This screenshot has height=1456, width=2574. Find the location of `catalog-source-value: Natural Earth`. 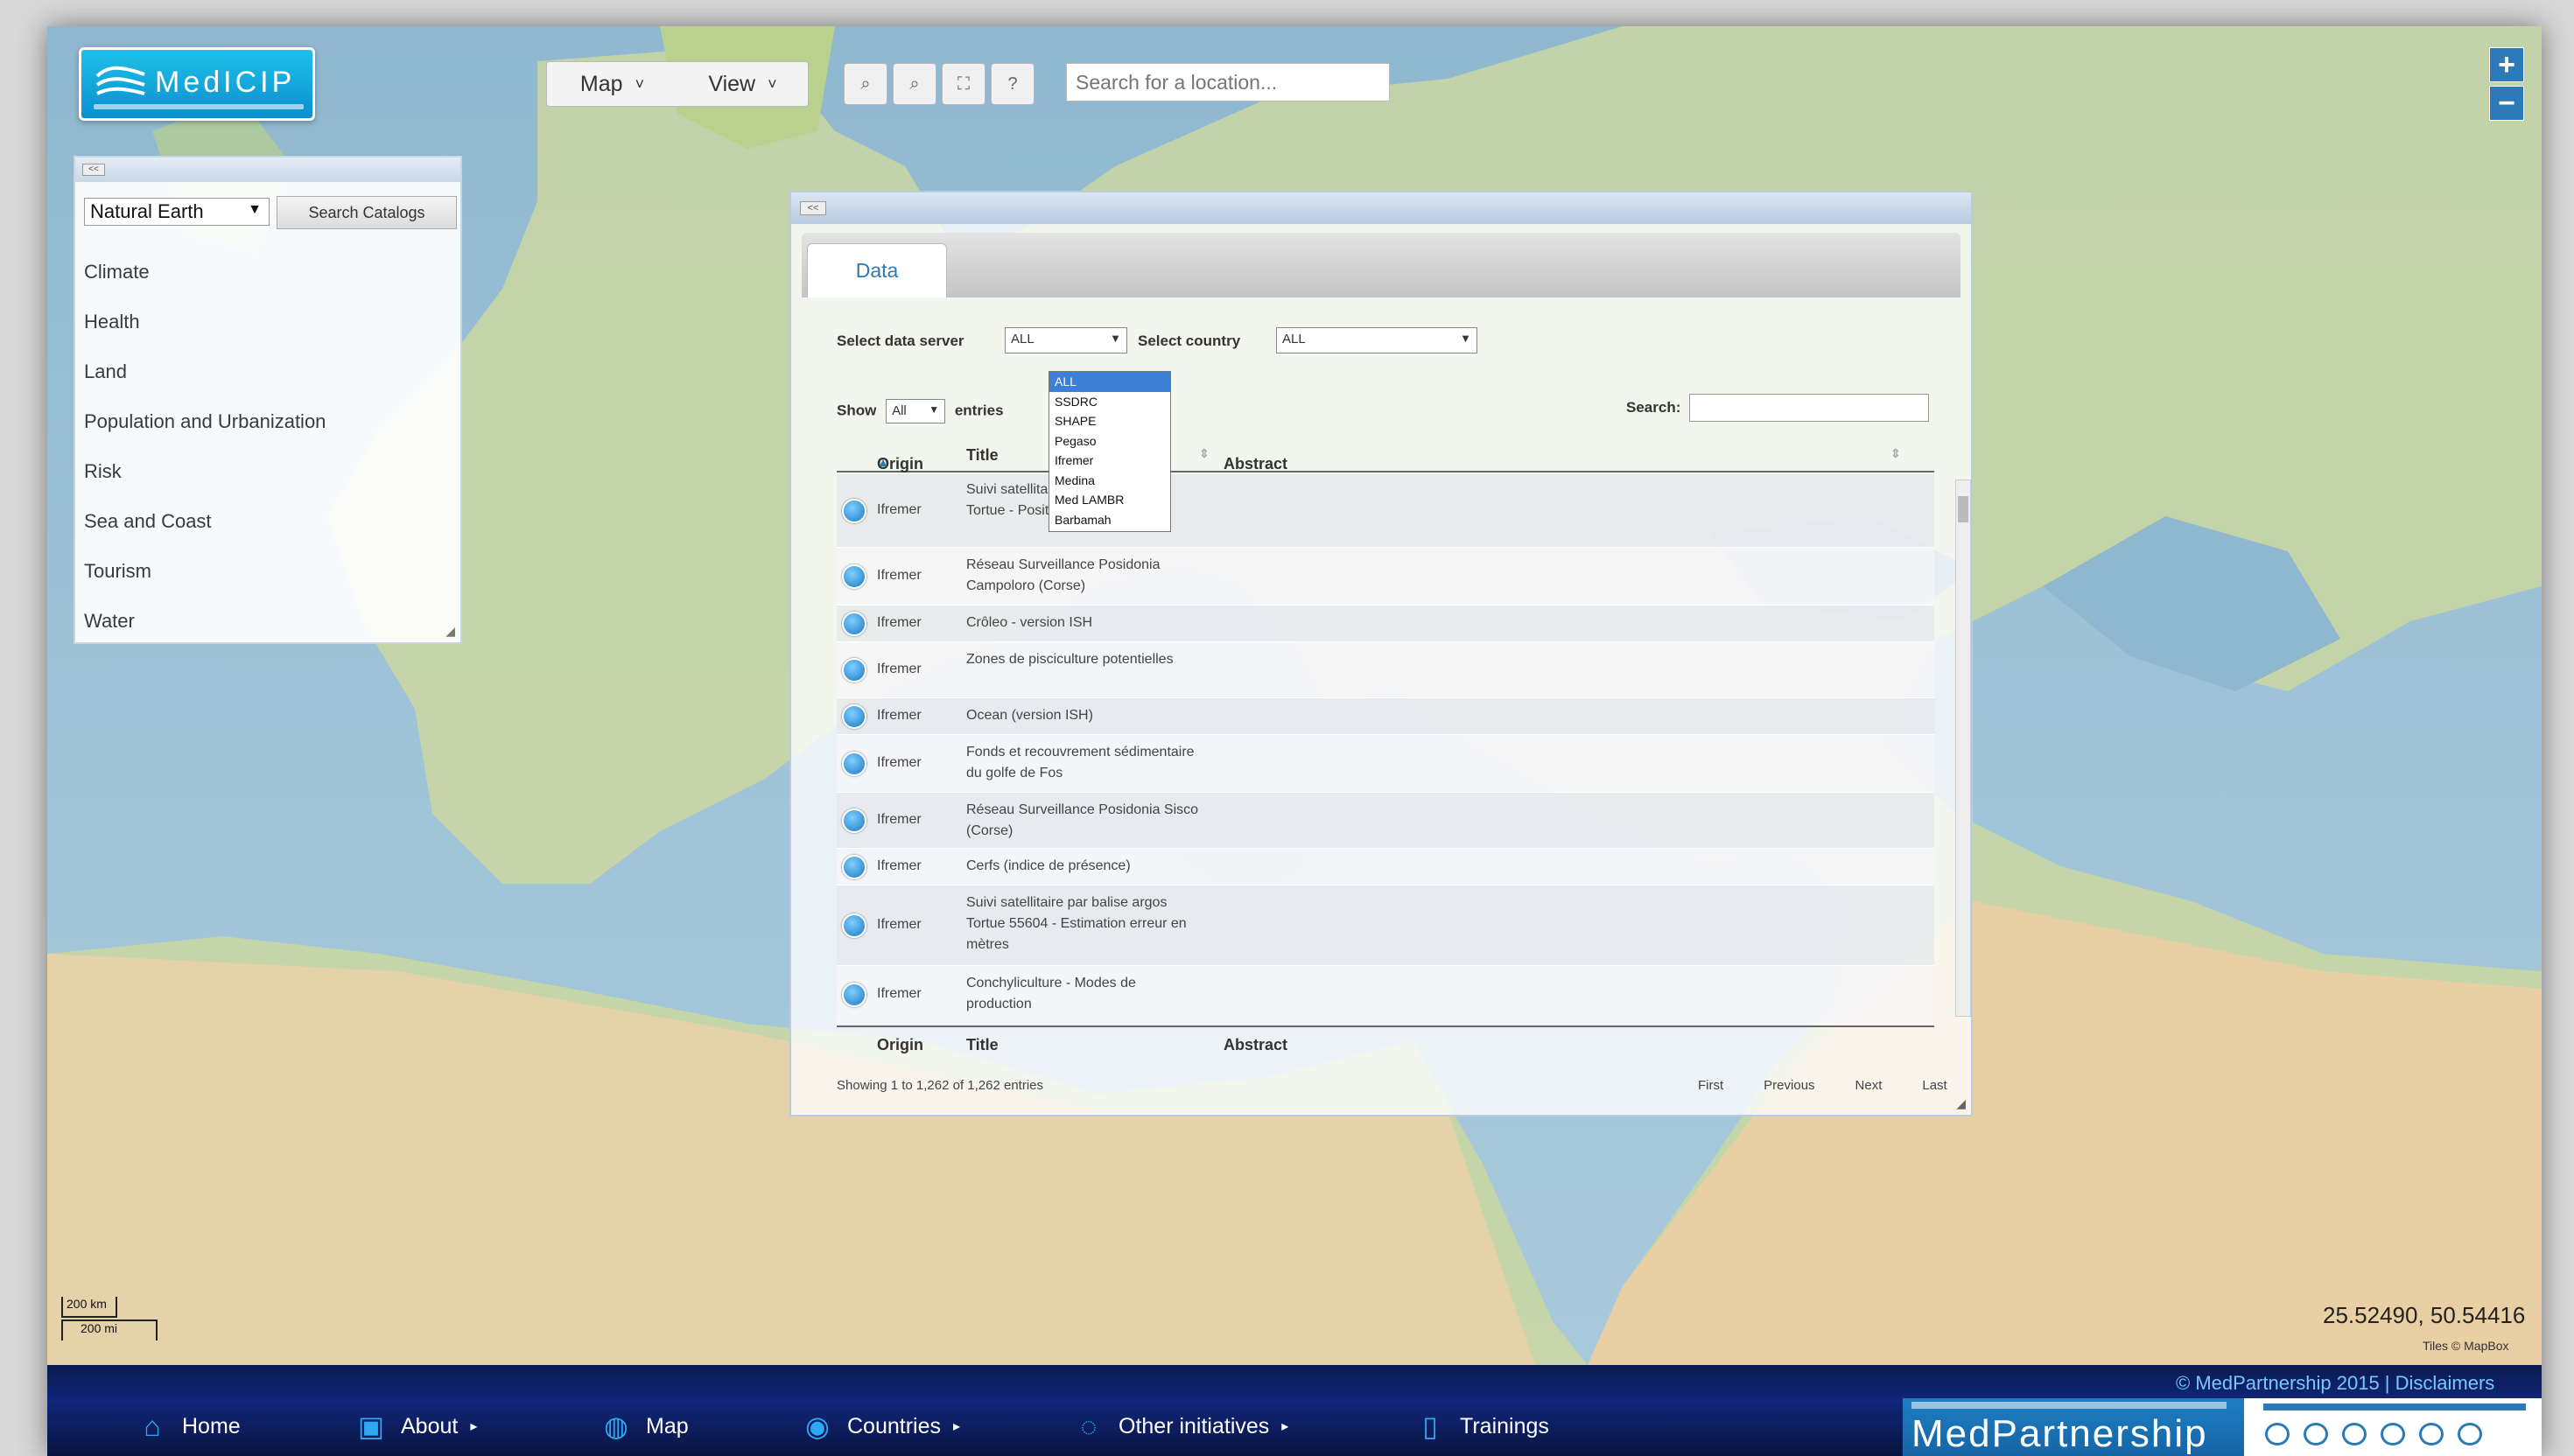

catalog-source-value: Natural Earth is located at coordinates (147, 211).